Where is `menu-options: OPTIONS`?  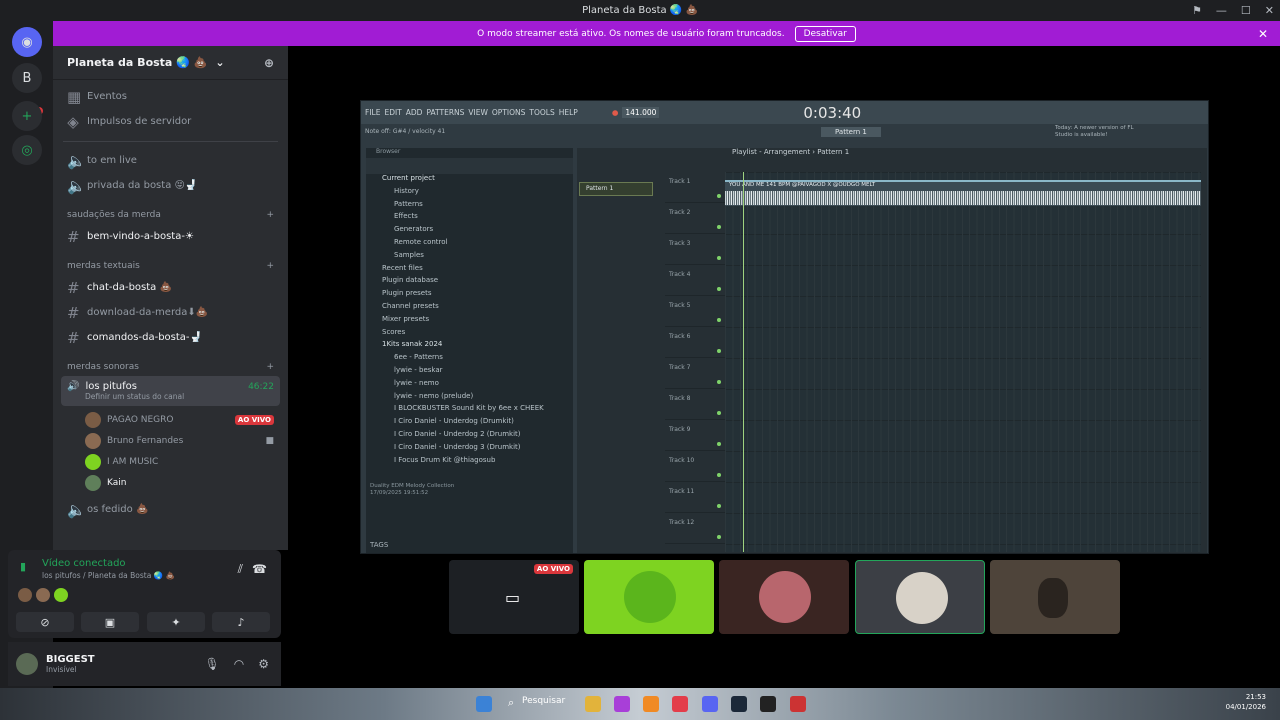 menu-options: OPTIONS is located at coordinates (509, 112).